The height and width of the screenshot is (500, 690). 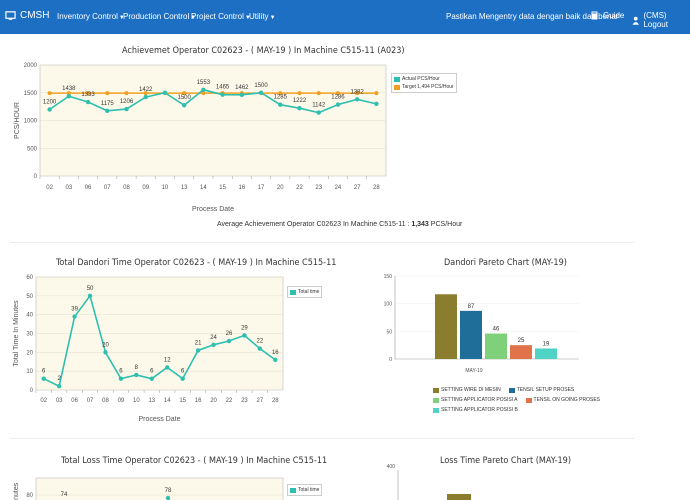 I want to click on plot-area, so click(x=159, y=488).